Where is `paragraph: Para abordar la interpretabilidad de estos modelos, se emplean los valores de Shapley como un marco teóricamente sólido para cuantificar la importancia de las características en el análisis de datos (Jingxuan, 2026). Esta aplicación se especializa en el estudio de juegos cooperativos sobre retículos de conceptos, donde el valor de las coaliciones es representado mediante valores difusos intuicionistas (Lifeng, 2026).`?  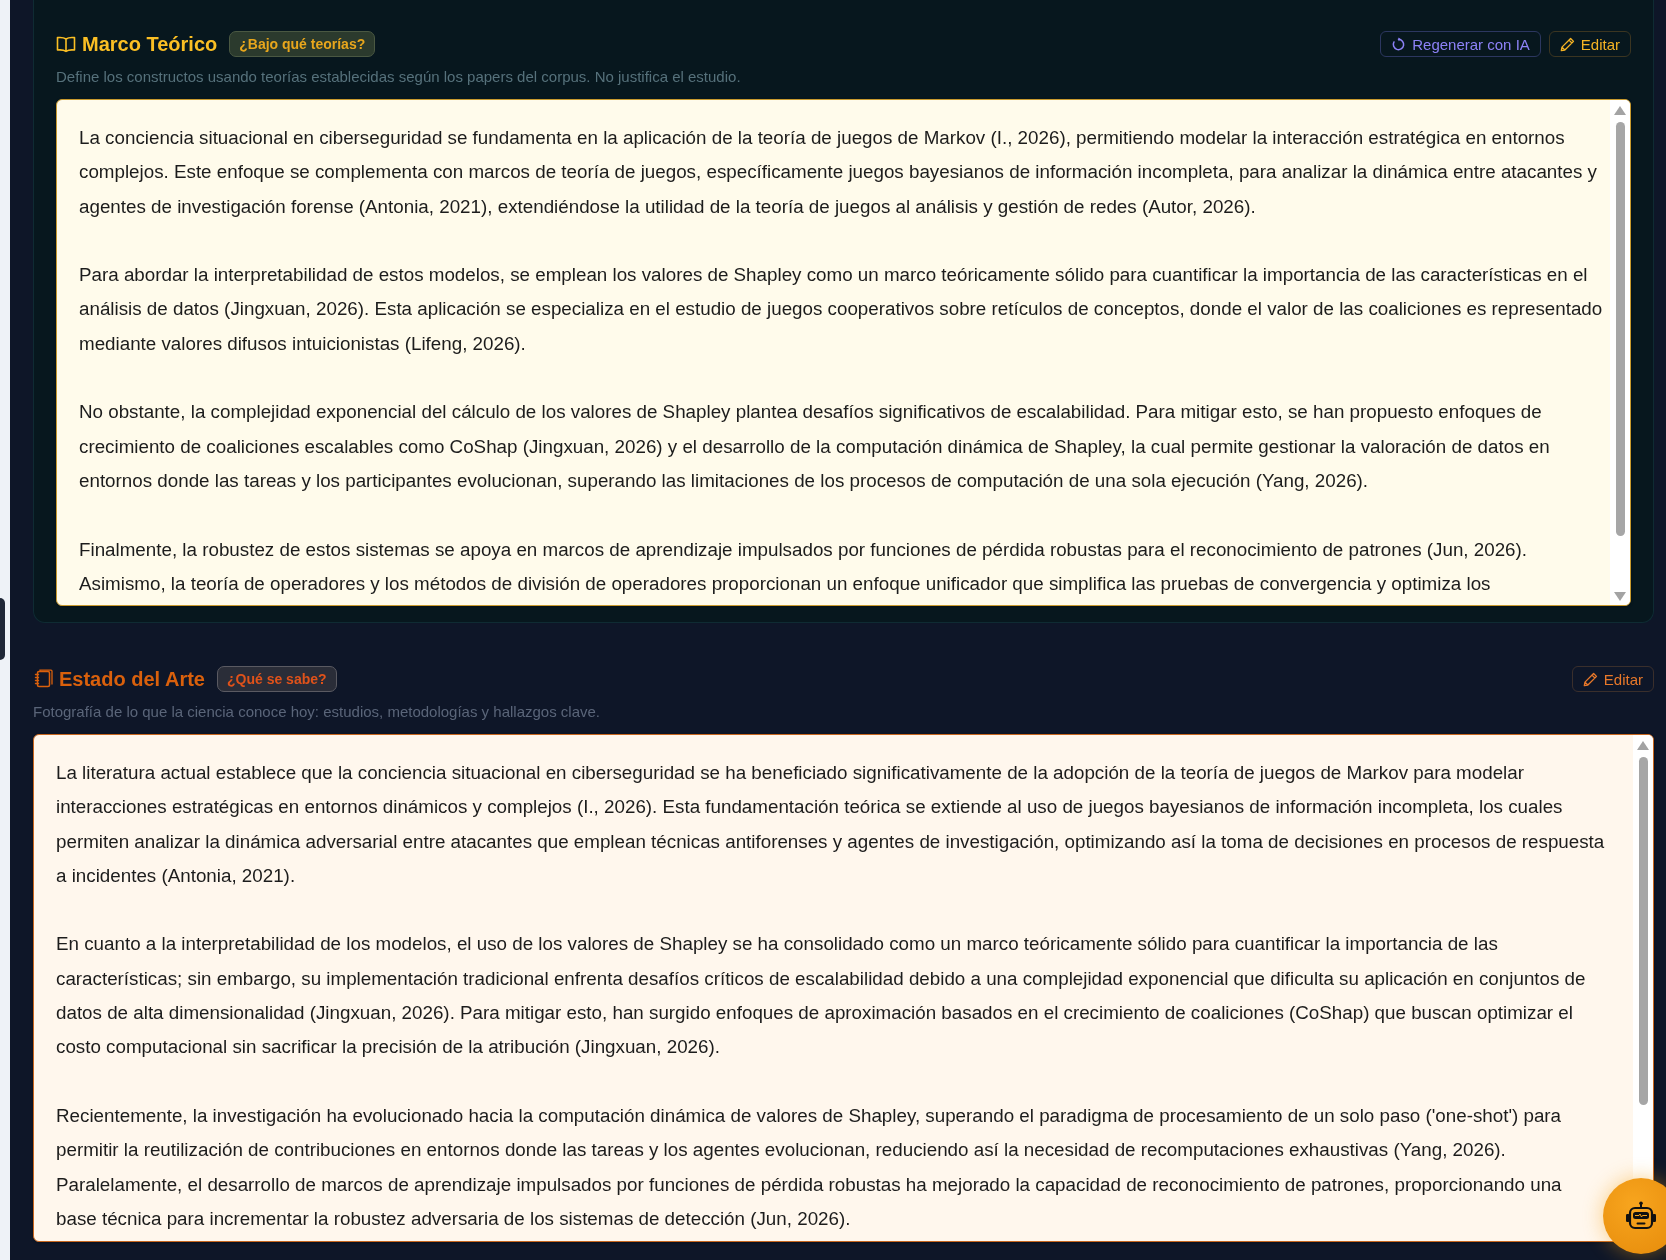 paragraph: Para abordar la interpretabilidad de estos modelos, se emplean los valores de Shapley como un marco teóricamente sólido para cuantificar la importancia de las características en el análisis de datos (Jingxuan, 2026). Esta aplicación se especializa en el estudio de juegos cooperativos sobre retículos de conceptos, donde el valor de las coaliciones es representado mediante valores difusos intuicionistas (Lifeng, 2026). is located at coordinates (841, 309).